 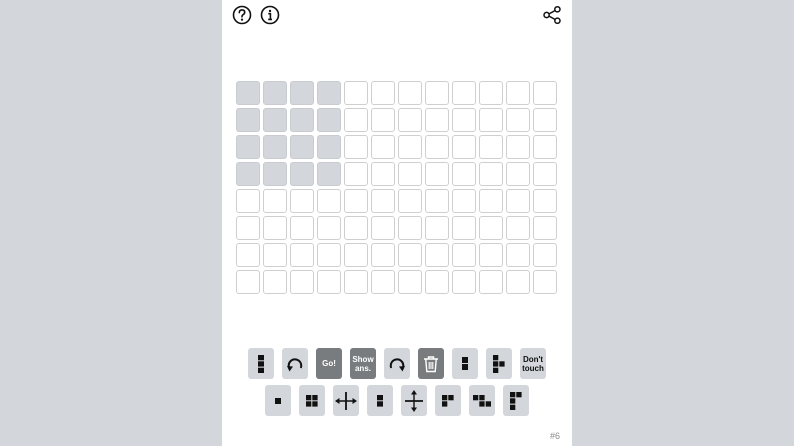 I want to click on help-icon, so click(x=242, y=15).